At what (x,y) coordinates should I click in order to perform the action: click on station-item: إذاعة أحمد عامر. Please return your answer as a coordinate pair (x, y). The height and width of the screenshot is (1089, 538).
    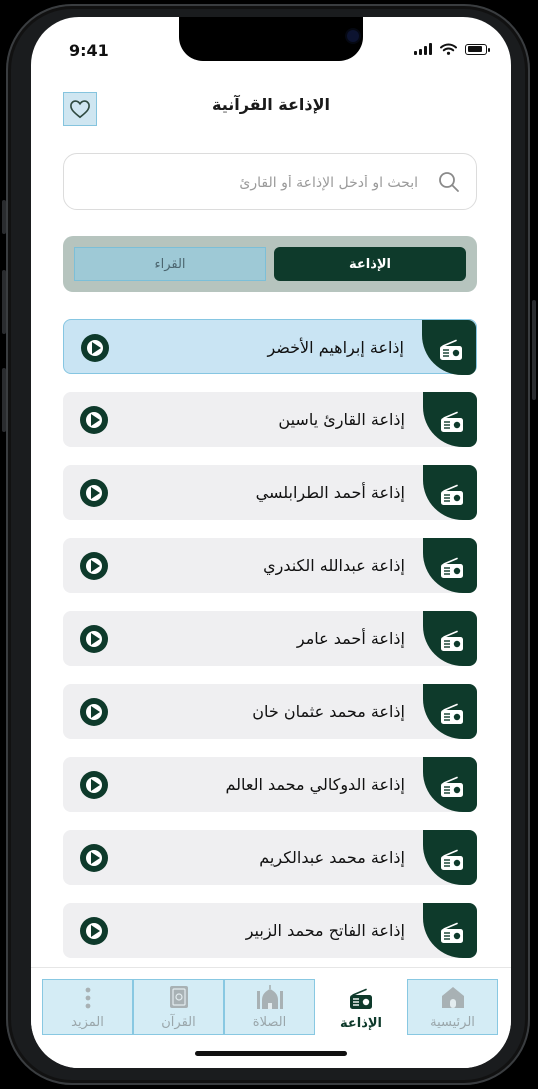
    Looking at the image, I should click on (270, 638).